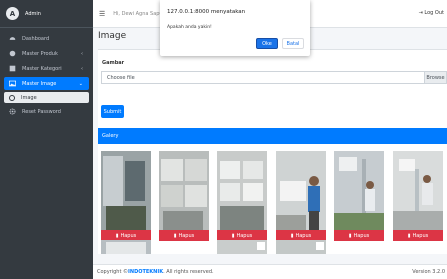 The width and height of the screenshot is (447, 279). I want to click on sidebar-item-label: Master Produk, so click(40, 53).